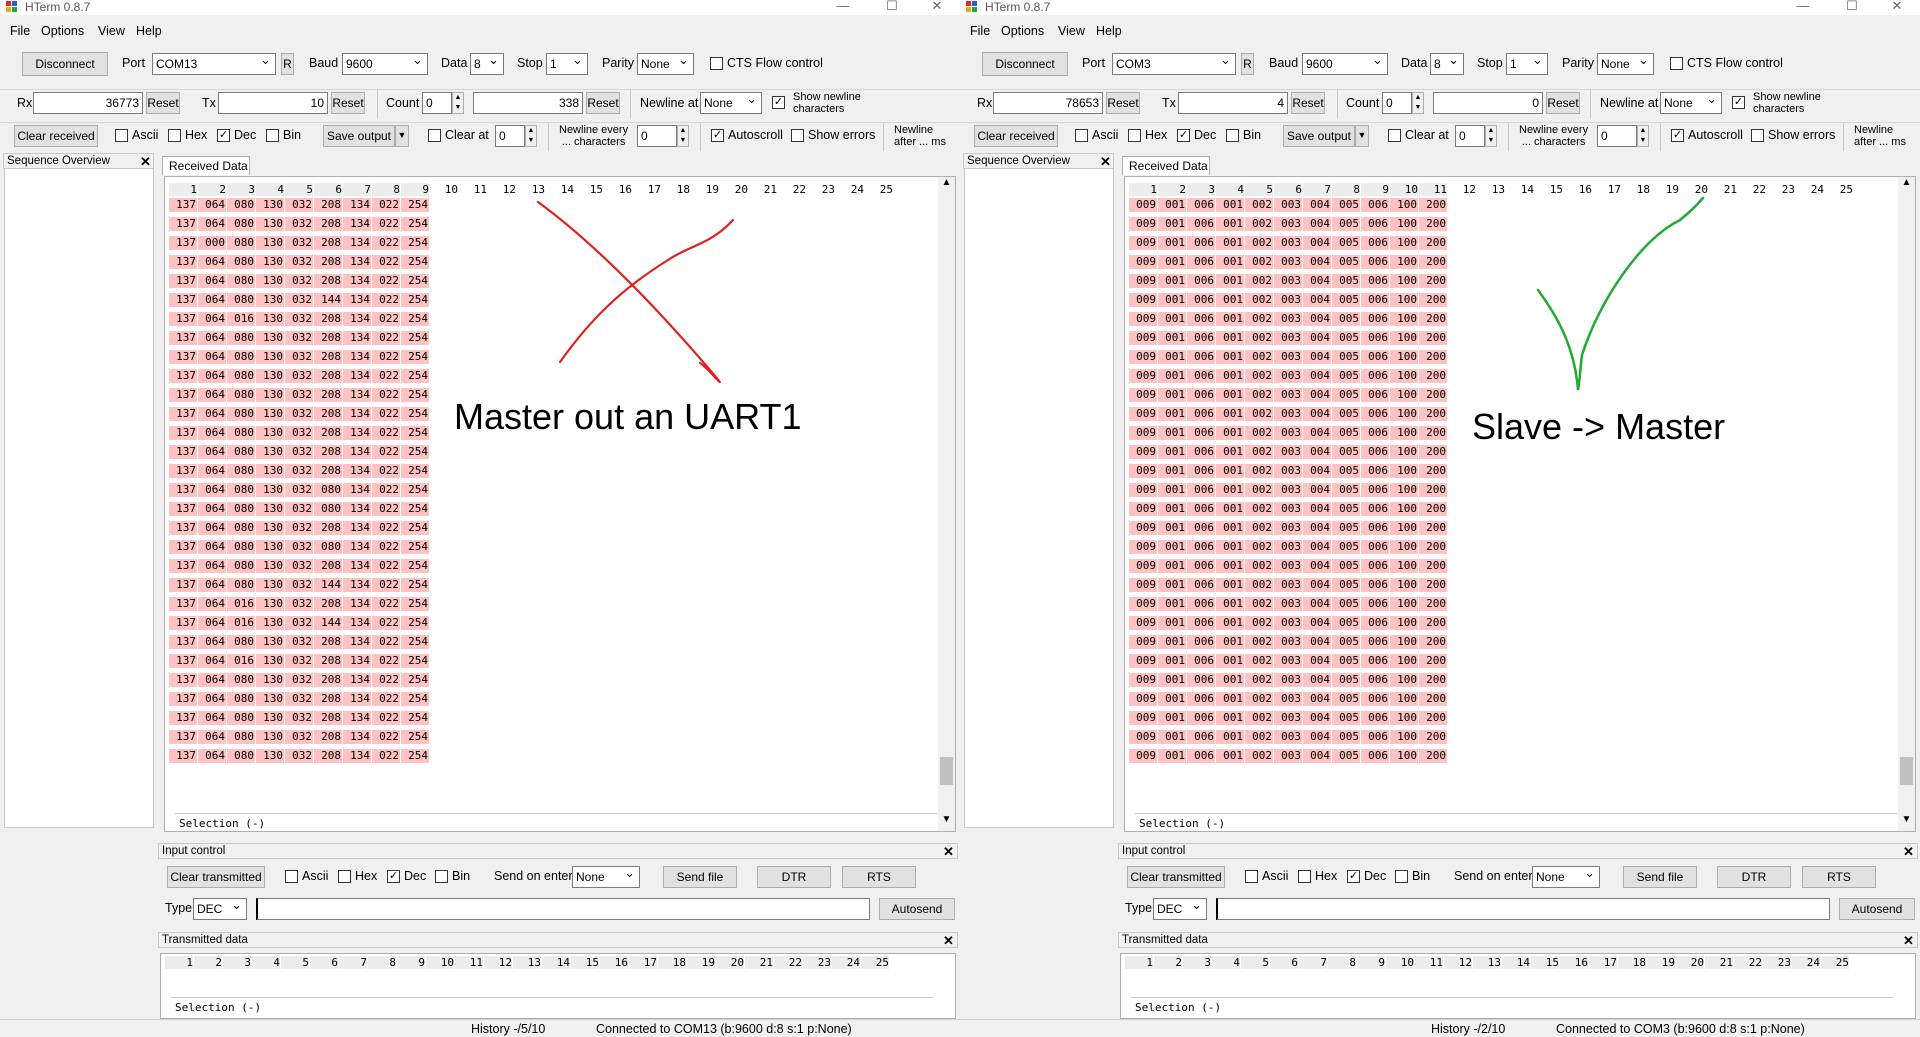  Describe the element at coordinates (1120, 293) in the screenshot. I see `annotation-layer` at that location.